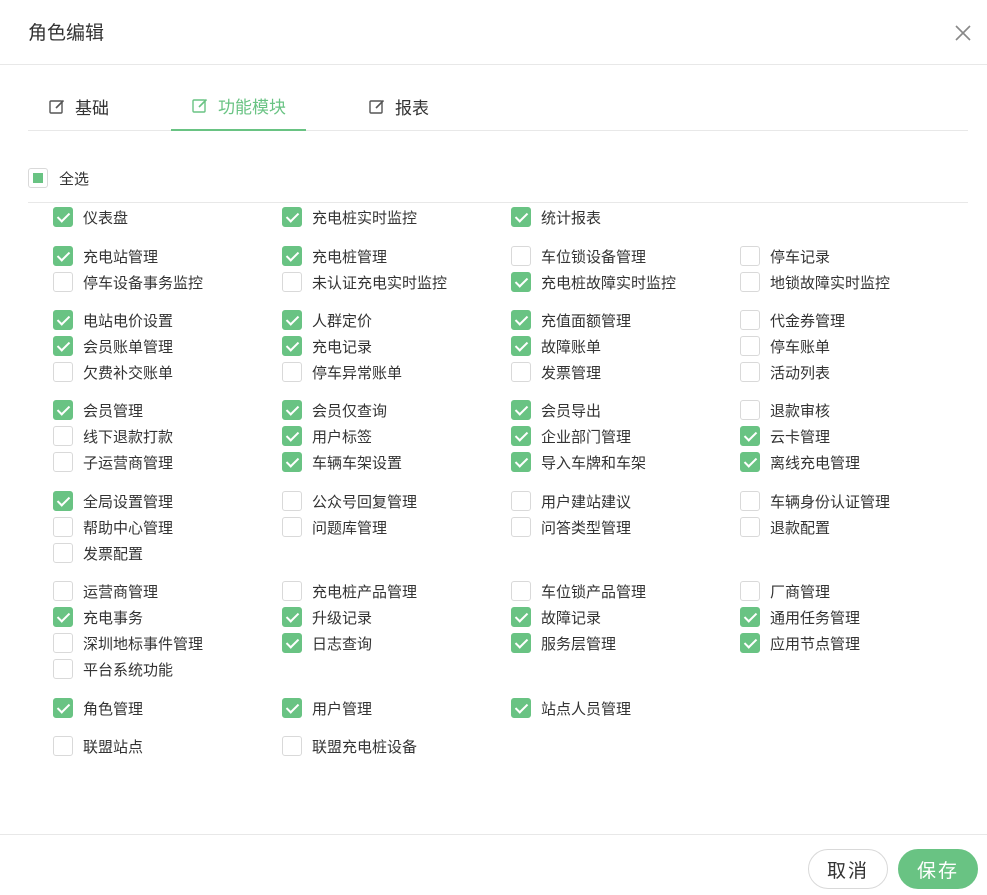 This screenshot has height=895, width=987. What do you see at coordinates (349, 591) in the screenshot?
I see `permission-item: 充电桩产品管理` at bounding box center [349, 591].